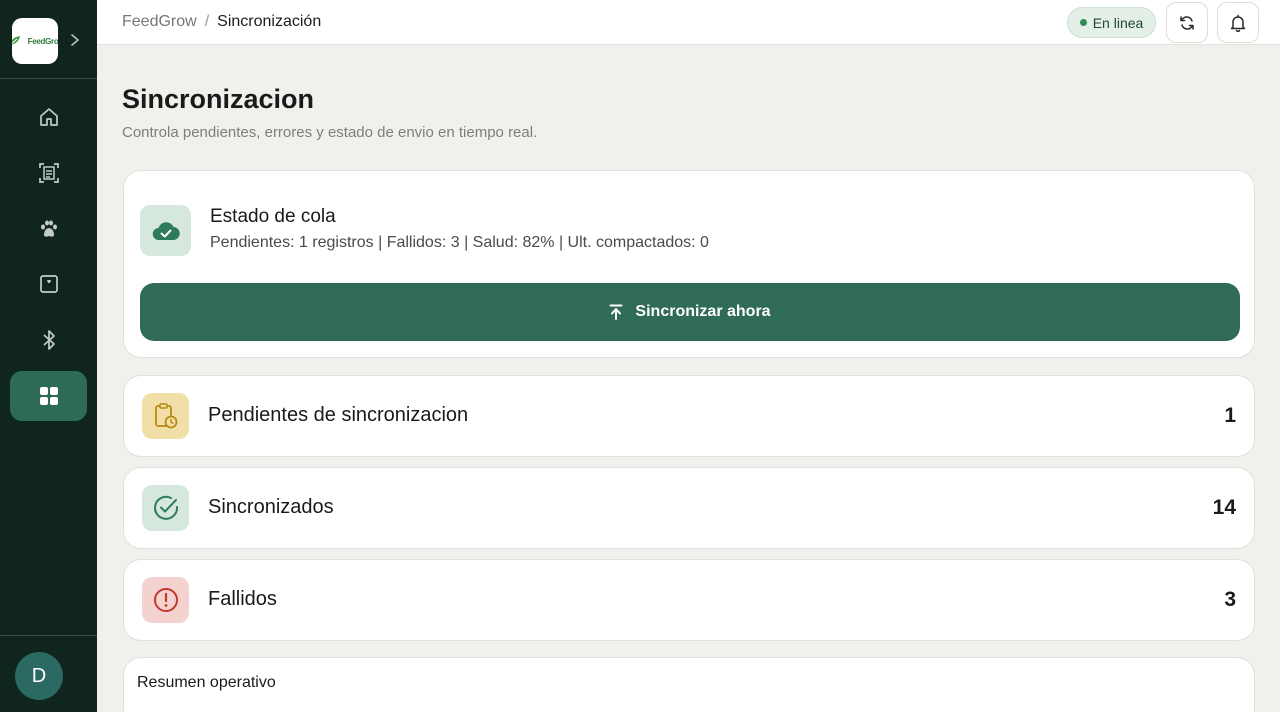  I want to click on sync-button, so click(1187, 22).